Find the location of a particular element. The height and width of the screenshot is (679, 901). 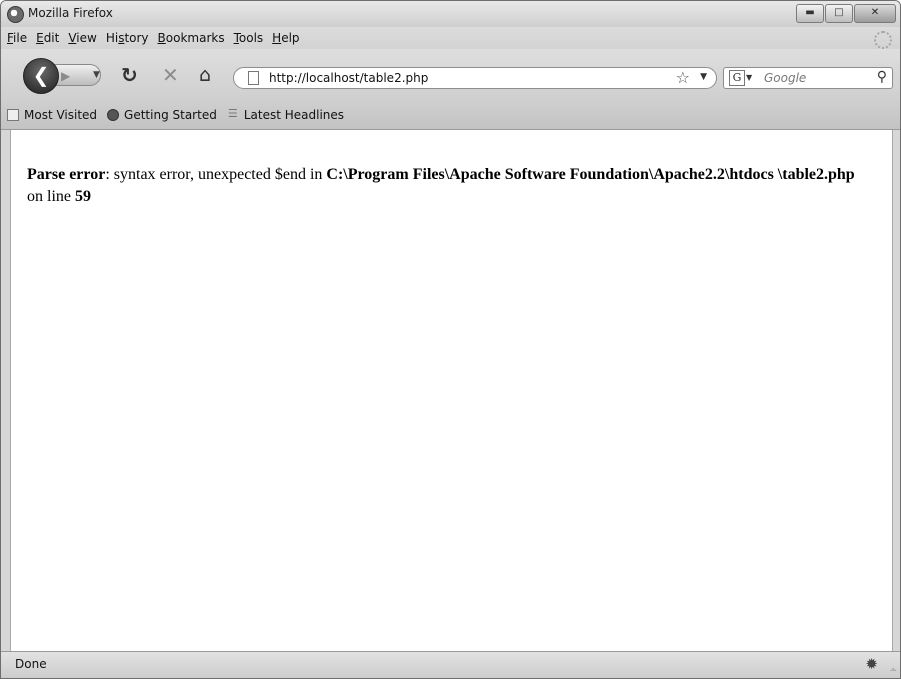

addon-status-icon: ✹ is located at coordinates (871, 664).